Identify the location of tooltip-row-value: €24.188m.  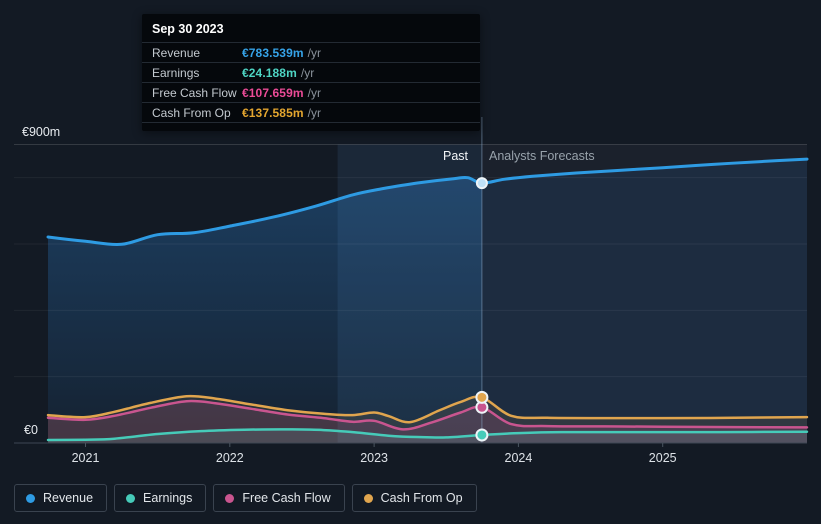
(269, 72).